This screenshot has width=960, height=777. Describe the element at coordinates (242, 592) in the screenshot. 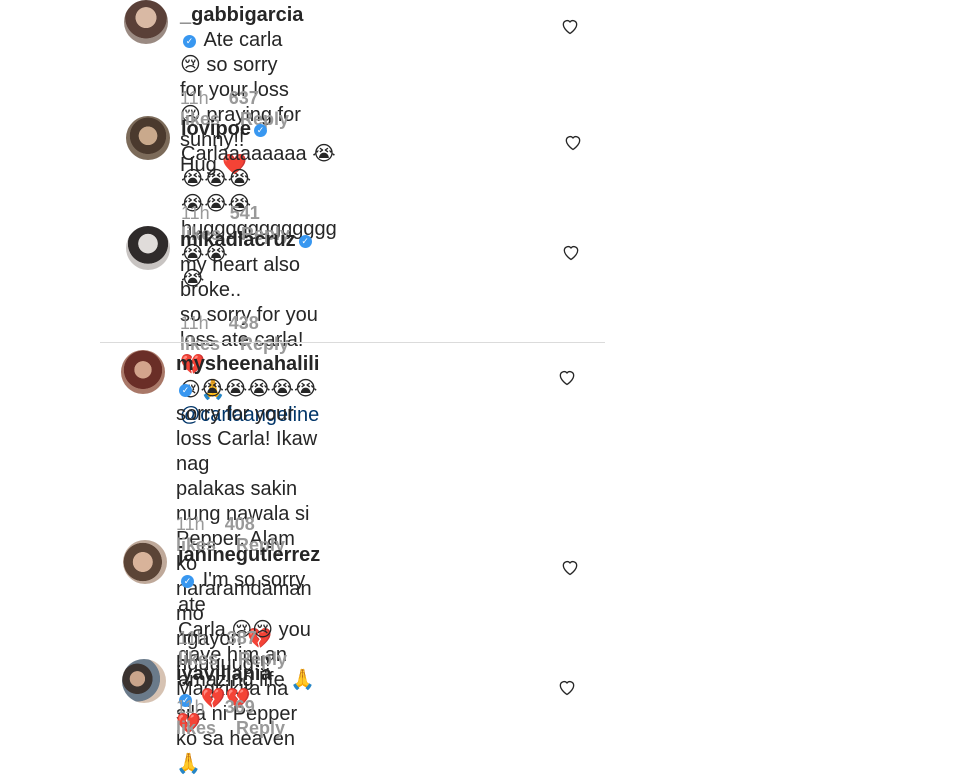

I see `comment-line: I'm so sorry ate` at that location.